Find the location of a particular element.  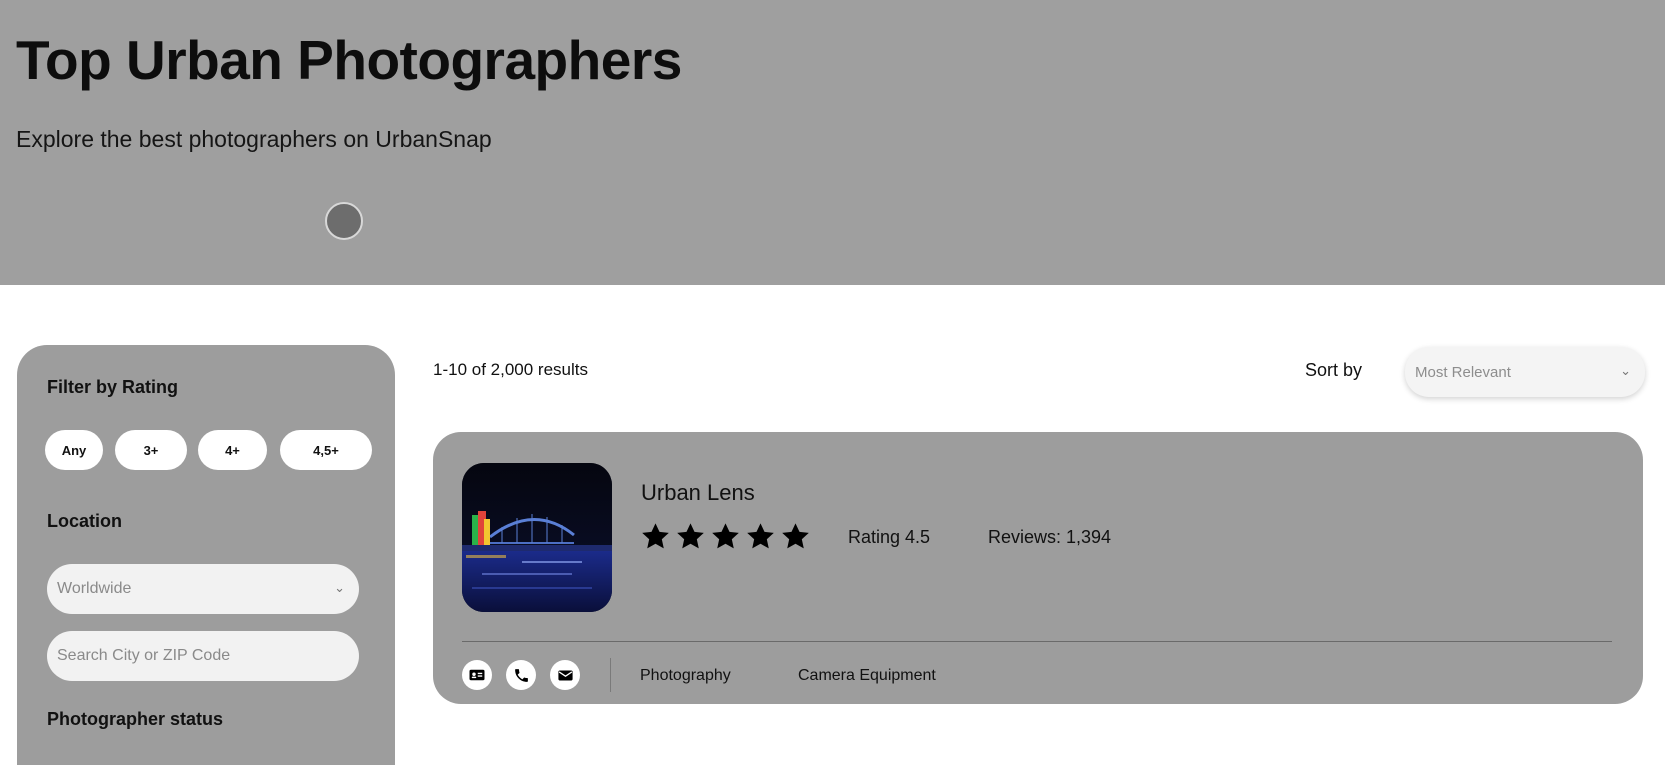

city-zip-search-input is located at coordinates (208, 656).